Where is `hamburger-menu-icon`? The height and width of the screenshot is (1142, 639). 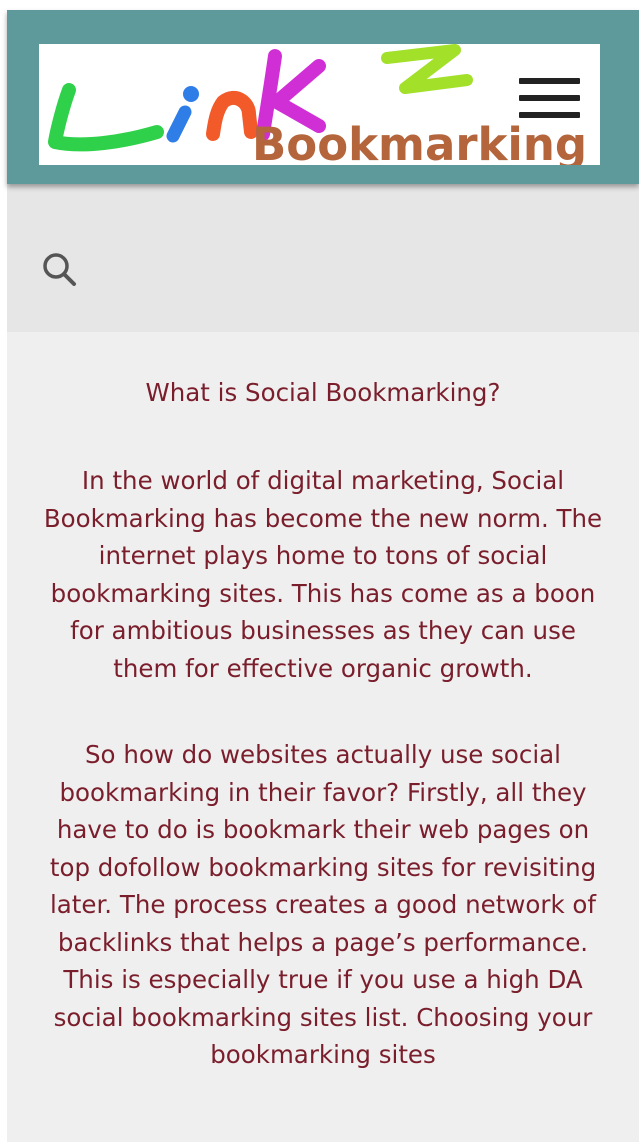 hamburger-menu-icon is located at coordinates (549, 98).